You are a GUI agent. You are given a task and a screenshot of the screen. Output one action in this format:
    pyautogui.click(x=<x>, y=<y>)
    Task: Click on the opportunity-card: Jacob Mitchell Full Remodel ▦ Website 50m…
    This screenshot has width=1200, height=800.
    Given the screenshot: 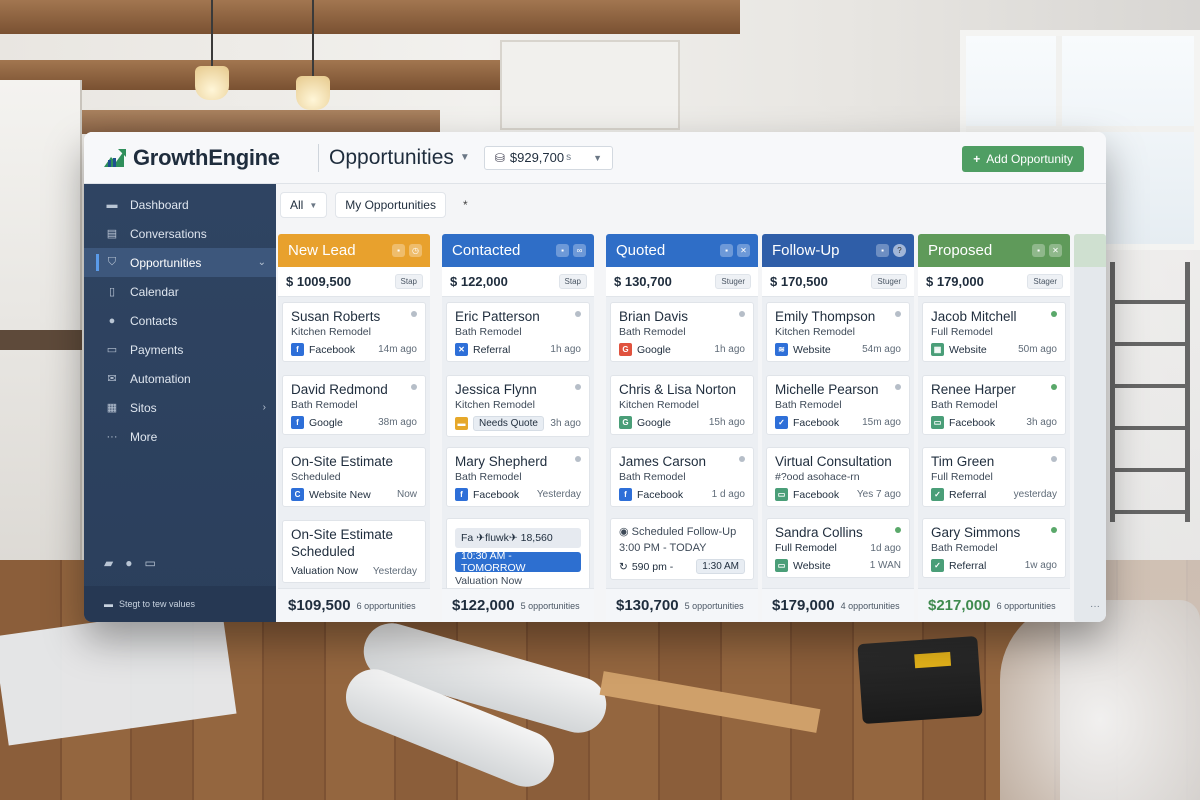 What is the action you would take?
    pyautogui.click(x=994, y=332)
    